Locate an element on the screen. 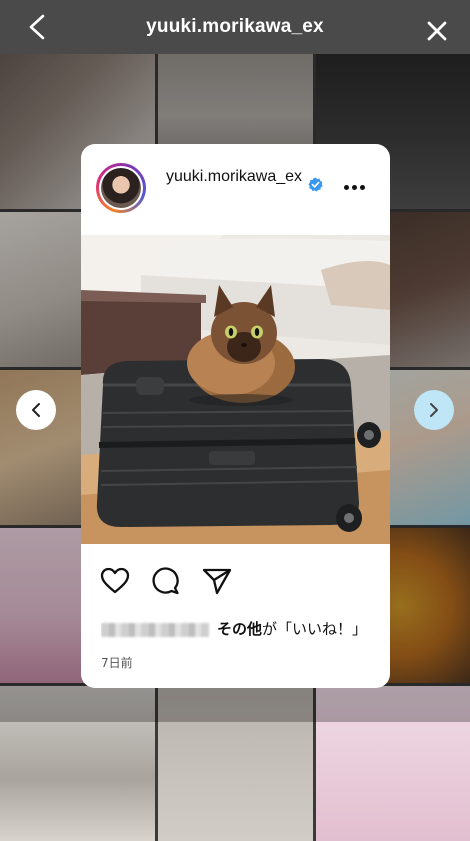 The image size is (470, 841). comment-icon is located at coordinates (166, 581).